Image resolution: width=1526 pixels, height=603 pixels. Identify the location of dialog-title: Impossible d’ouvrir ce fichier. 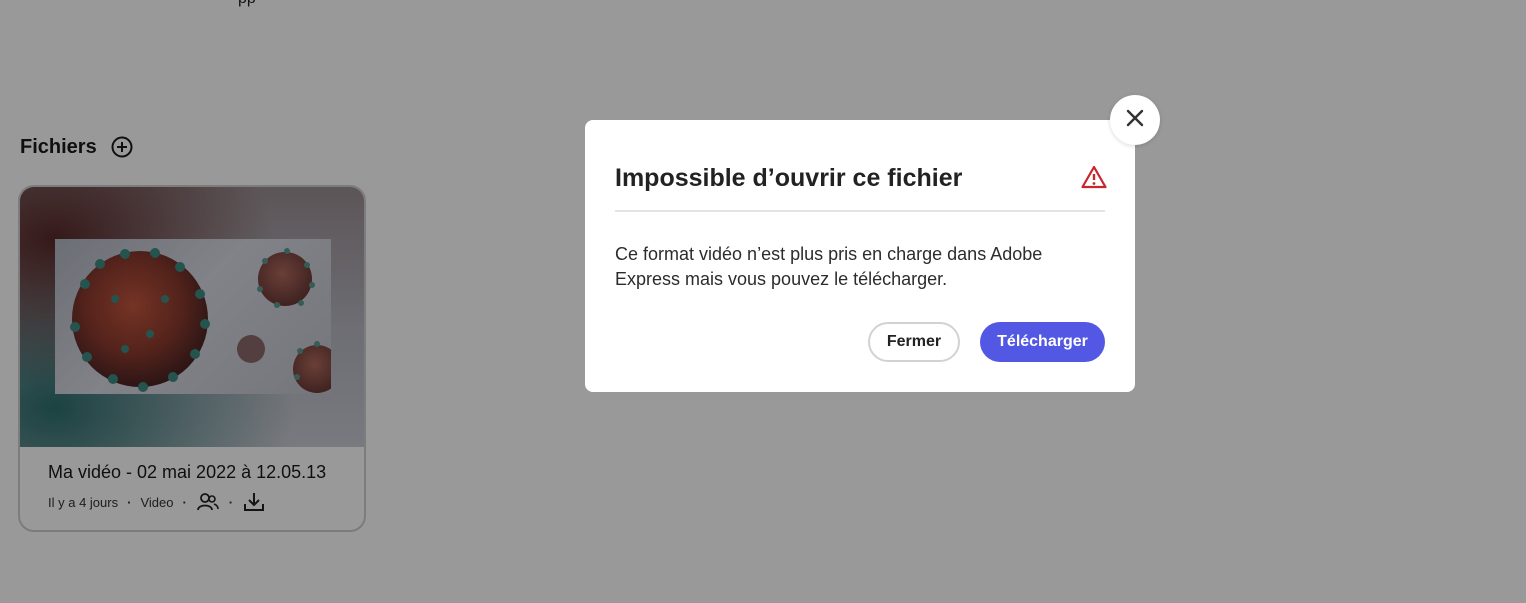
(789, 178).